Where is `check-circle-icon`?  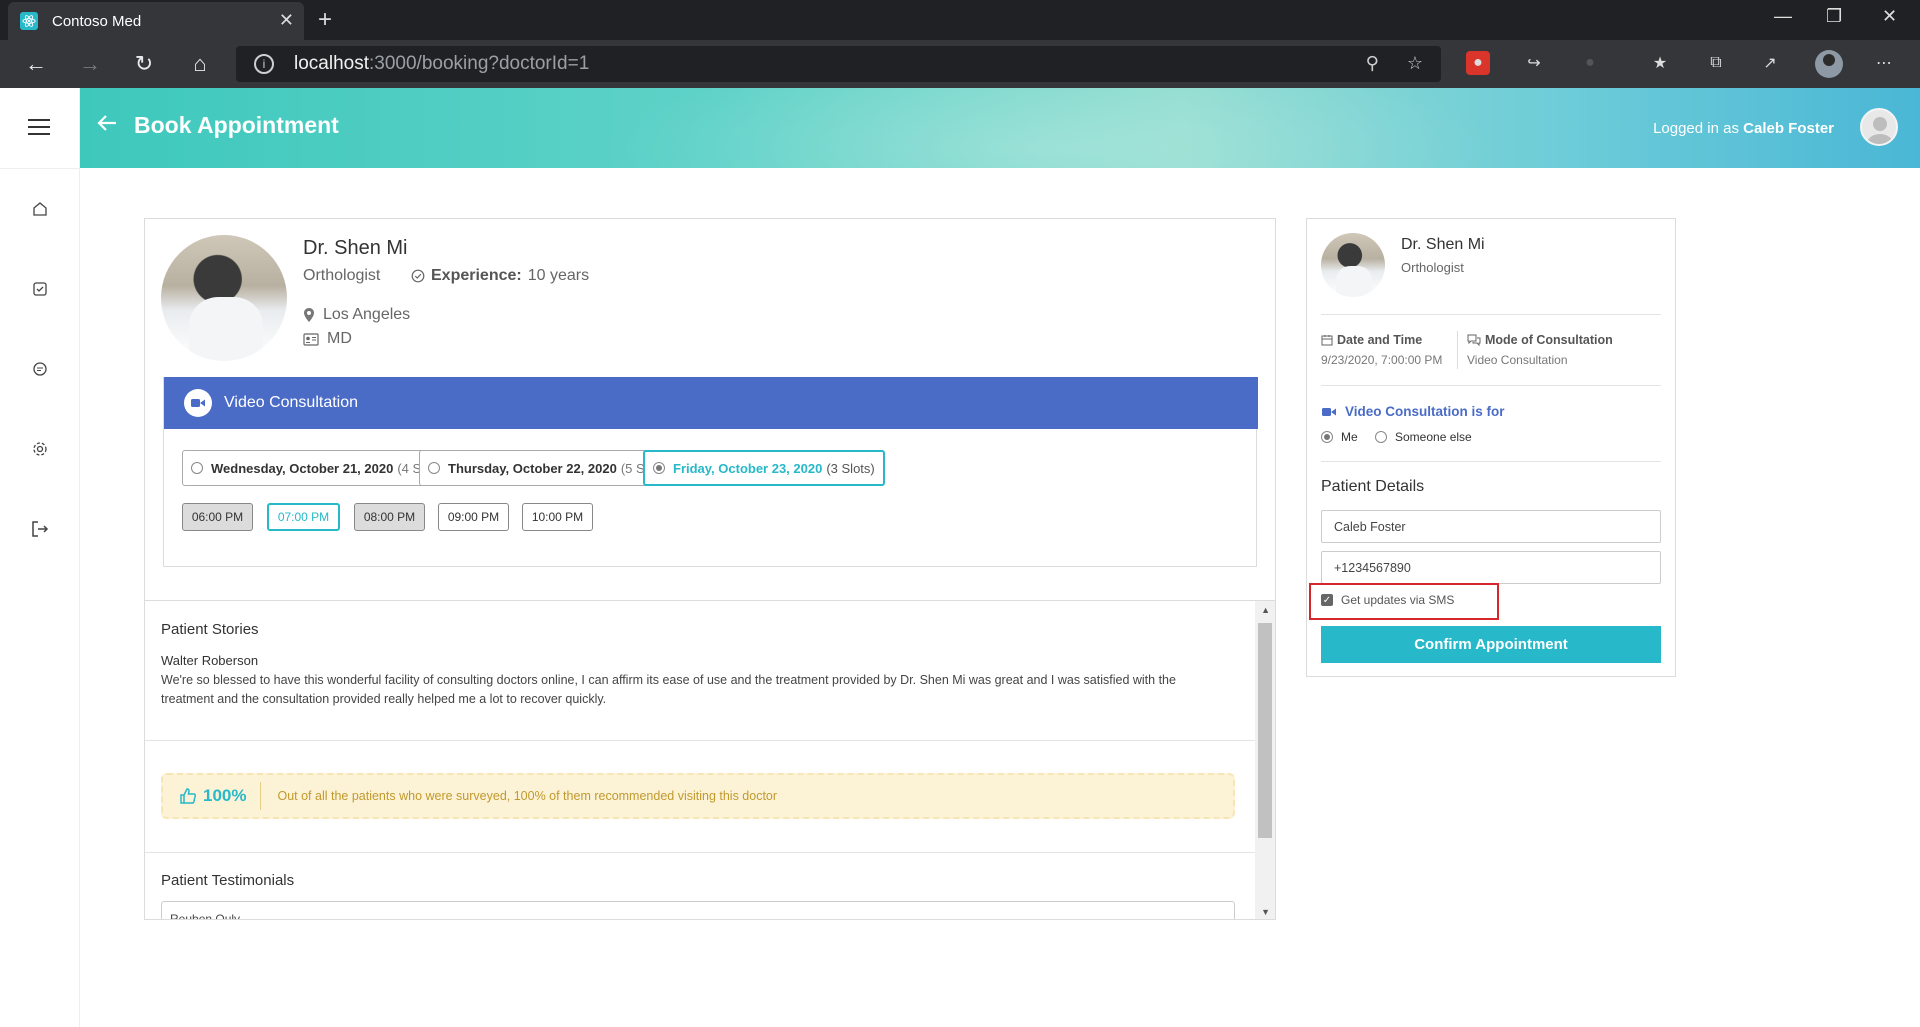 check-circle-icon is located at coordinates (418, 276).